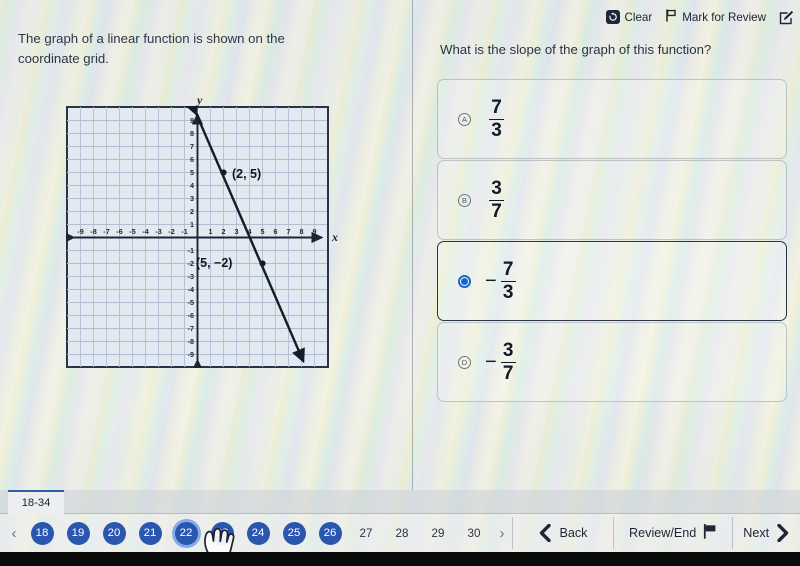 The image size is (800, 566). What do you see at coordinates (214, 263) in the screenshot?
I see `point-label-2: (5, −2)` at bounding box center [214, 263].